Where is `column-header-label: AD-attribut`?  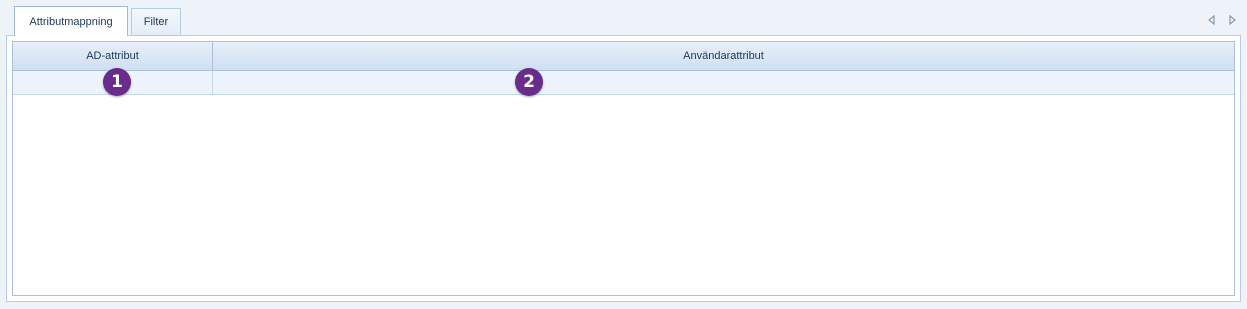
column-header-label: AD-attribut is located at coordinates (112, 56).